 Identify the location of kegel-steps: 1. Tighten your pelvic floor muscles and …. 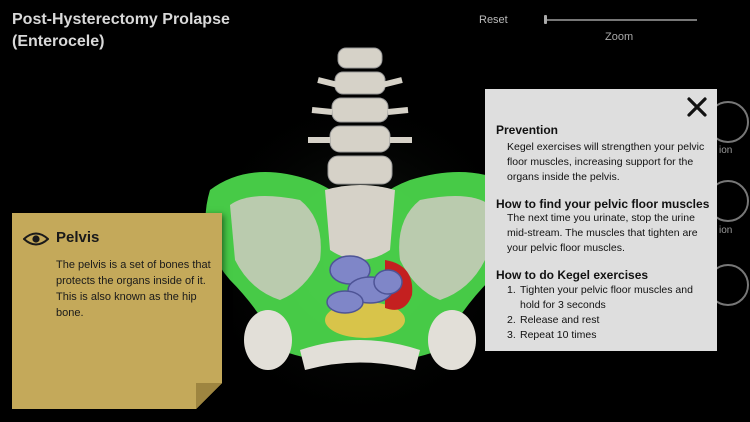
(609, 313).